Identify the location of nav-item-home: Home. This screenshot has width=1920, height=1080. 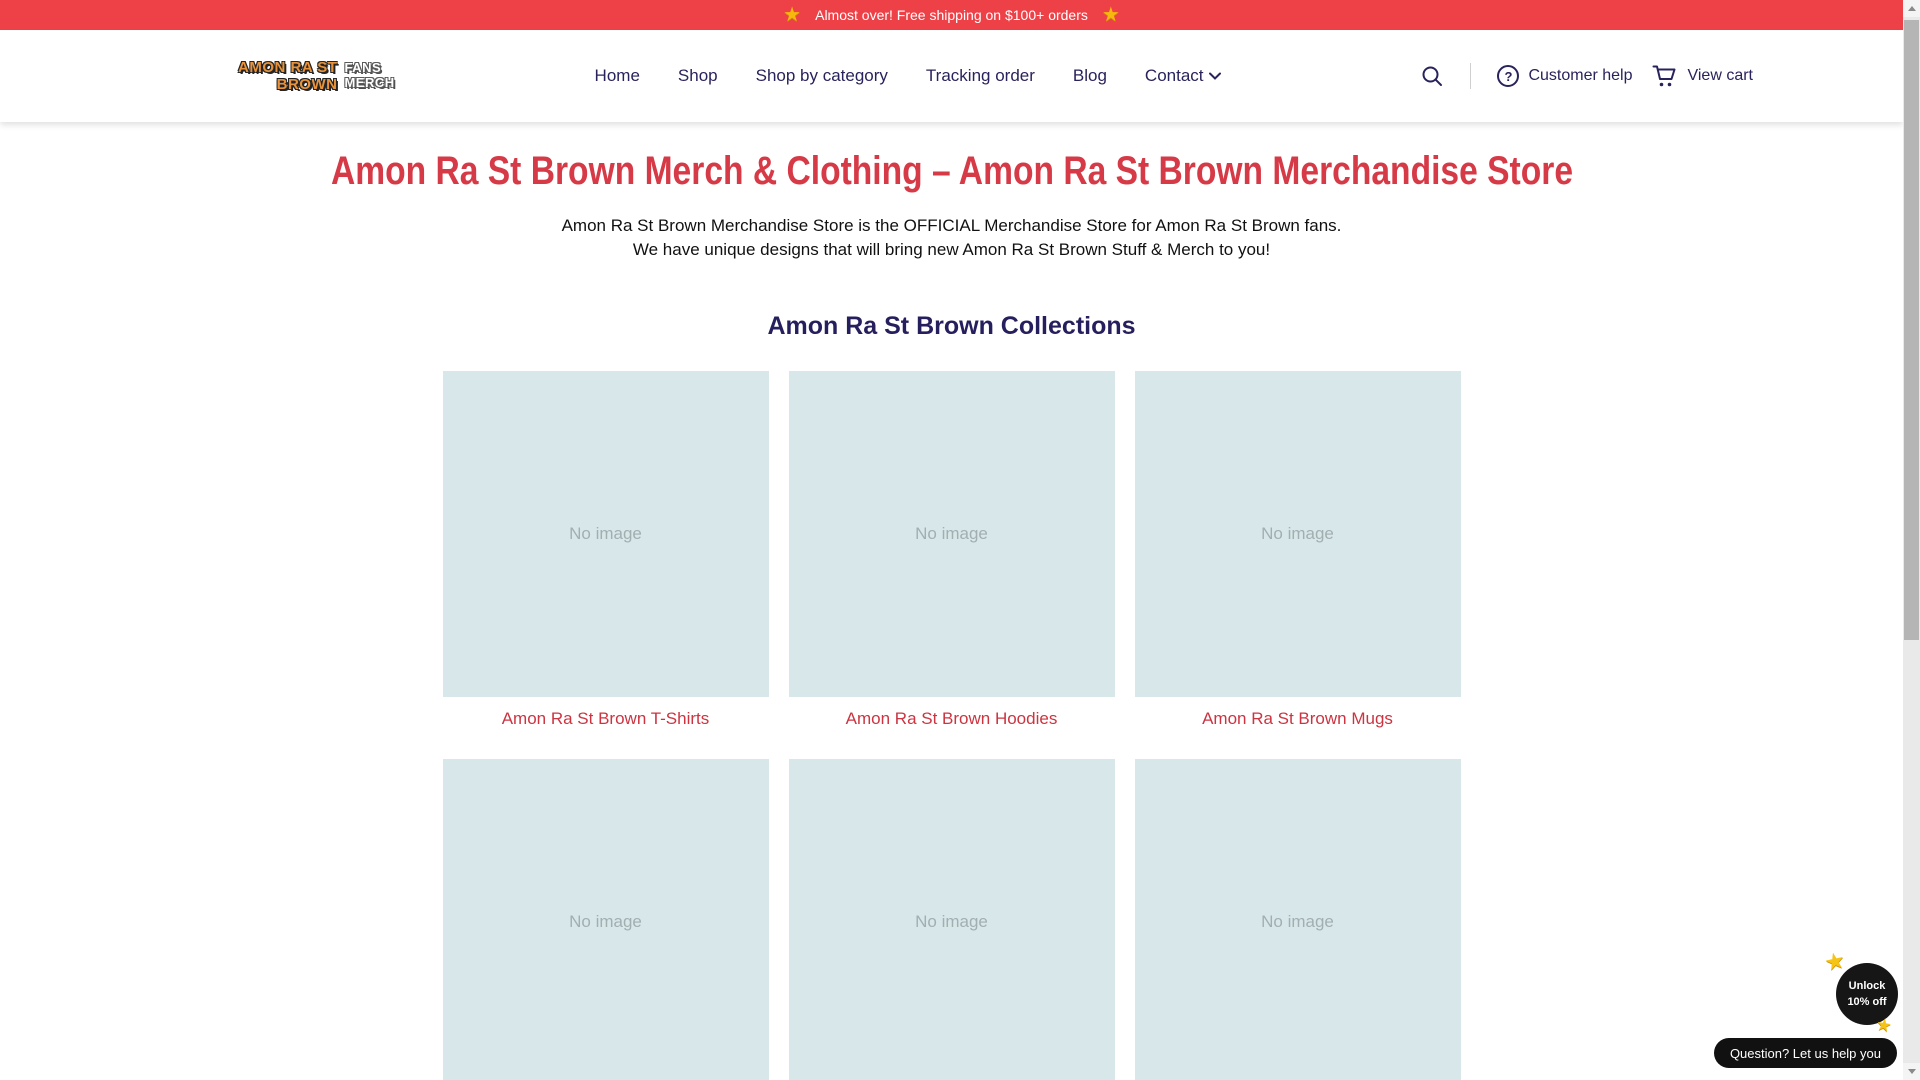
(617, 76).